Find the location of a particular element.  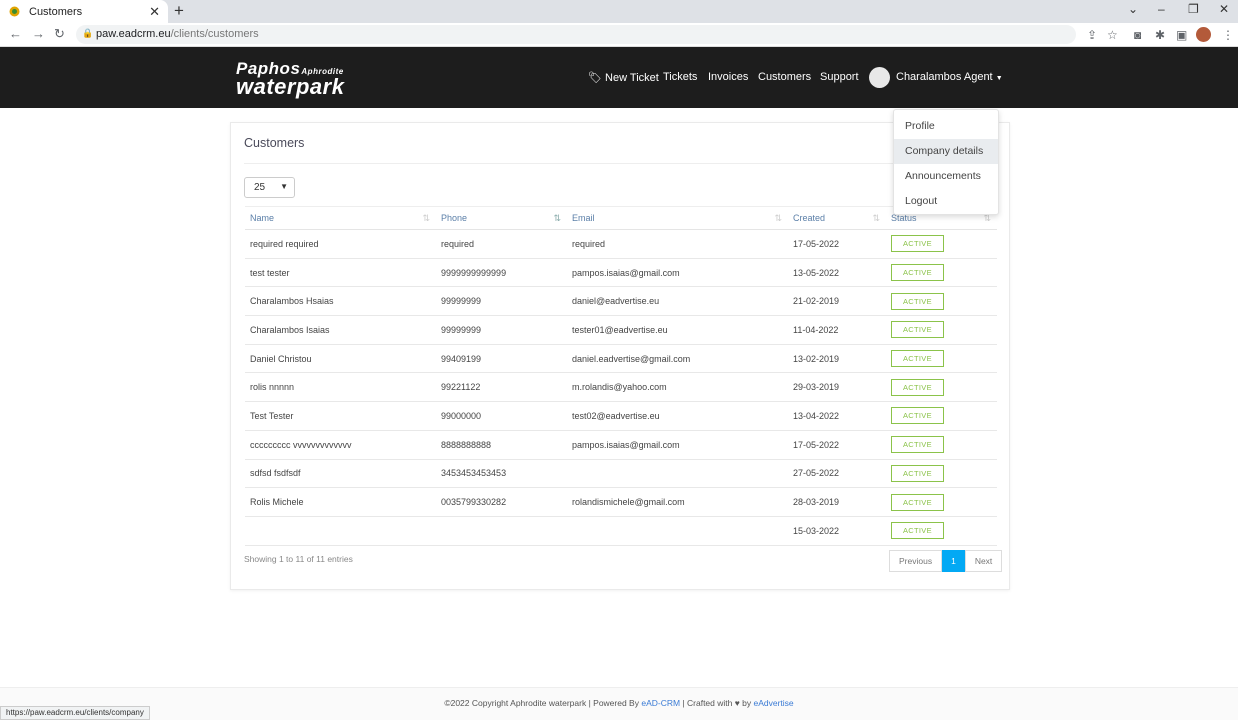

page-1-button: 1 is located at coordinates (953, 561).